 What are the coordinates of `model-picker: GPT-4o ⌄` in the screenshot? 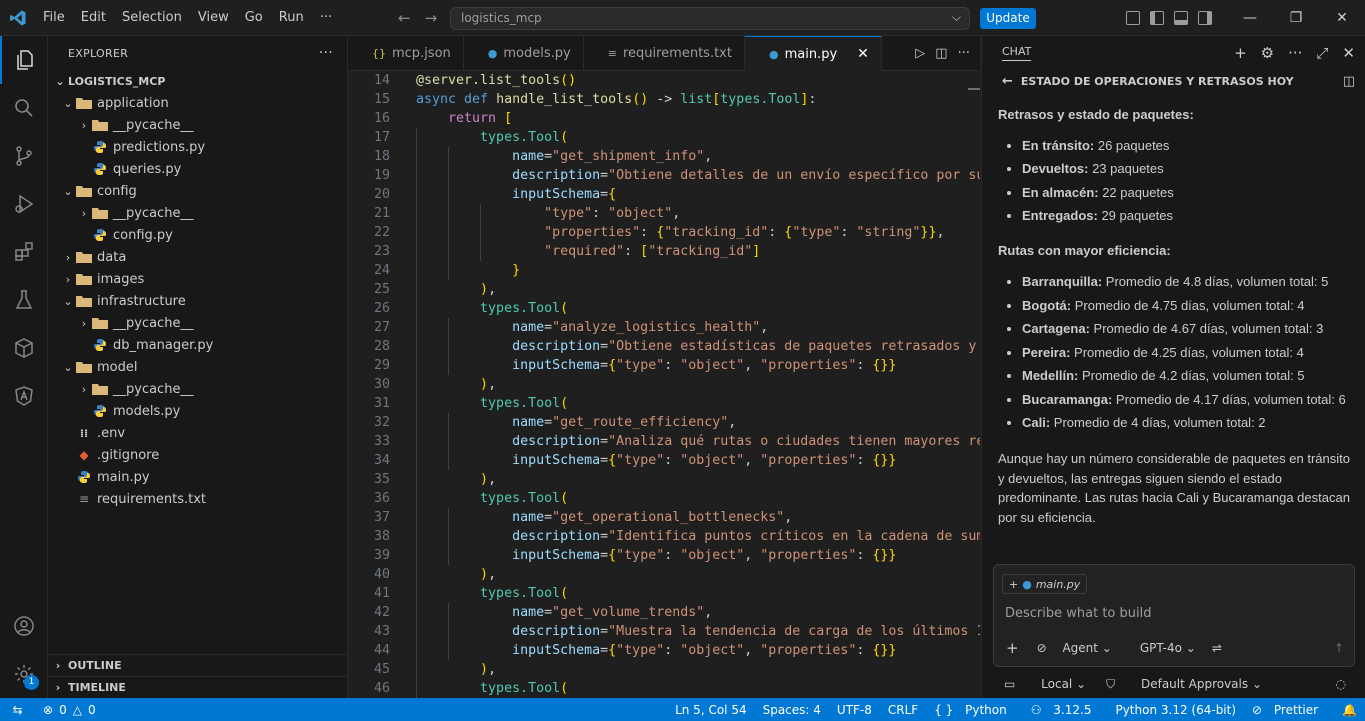 It's located at (1162, 648).